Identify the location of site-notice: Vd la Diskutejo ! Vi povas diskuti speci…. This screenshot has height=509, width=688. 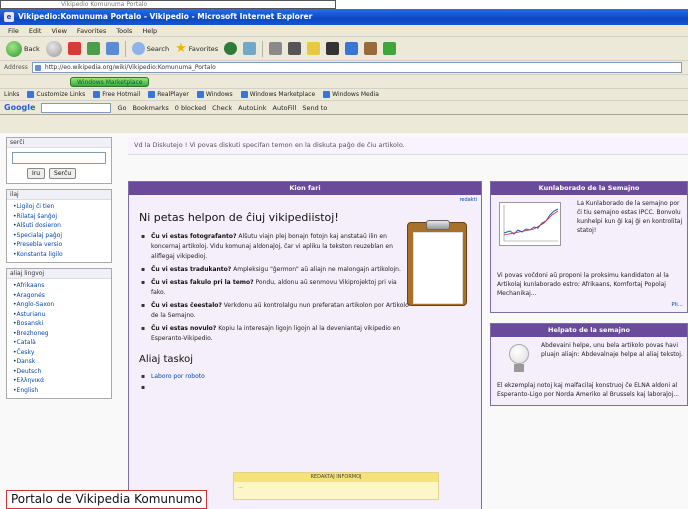
(408, 146).